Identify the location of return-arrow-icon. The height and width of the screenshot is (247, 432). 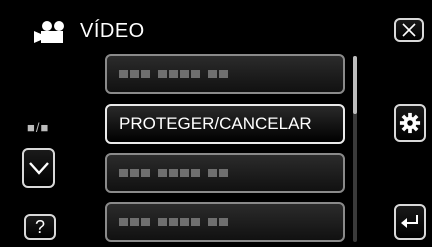
(409, 221).